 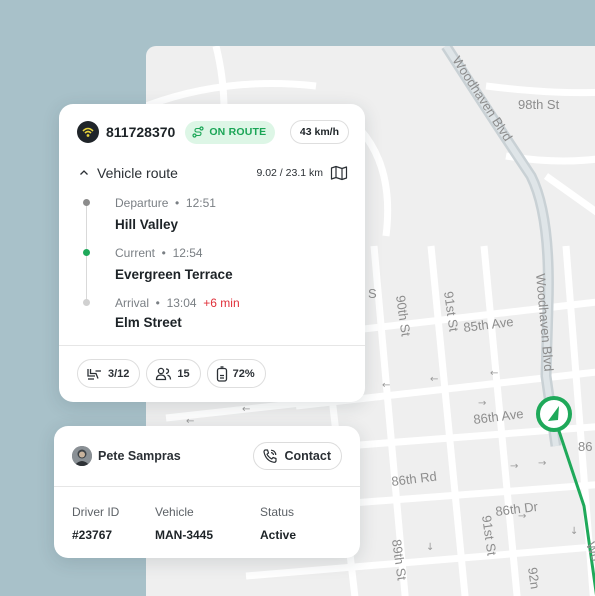 I want to click on departure-dot, so click(x=86, y=202).